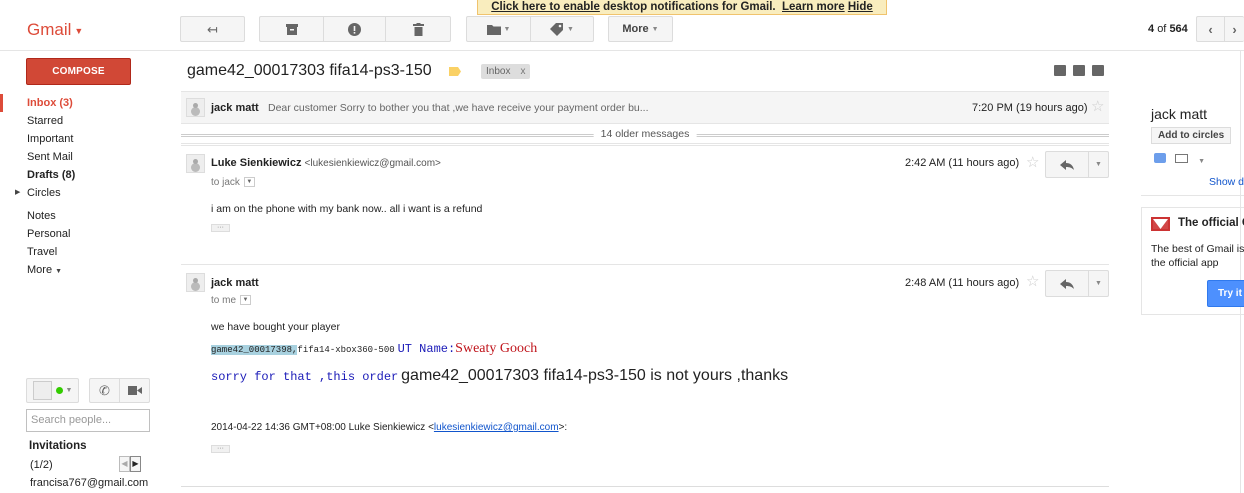  I want to click on apology-text: sorry for that ,this order, so click(305, 377).